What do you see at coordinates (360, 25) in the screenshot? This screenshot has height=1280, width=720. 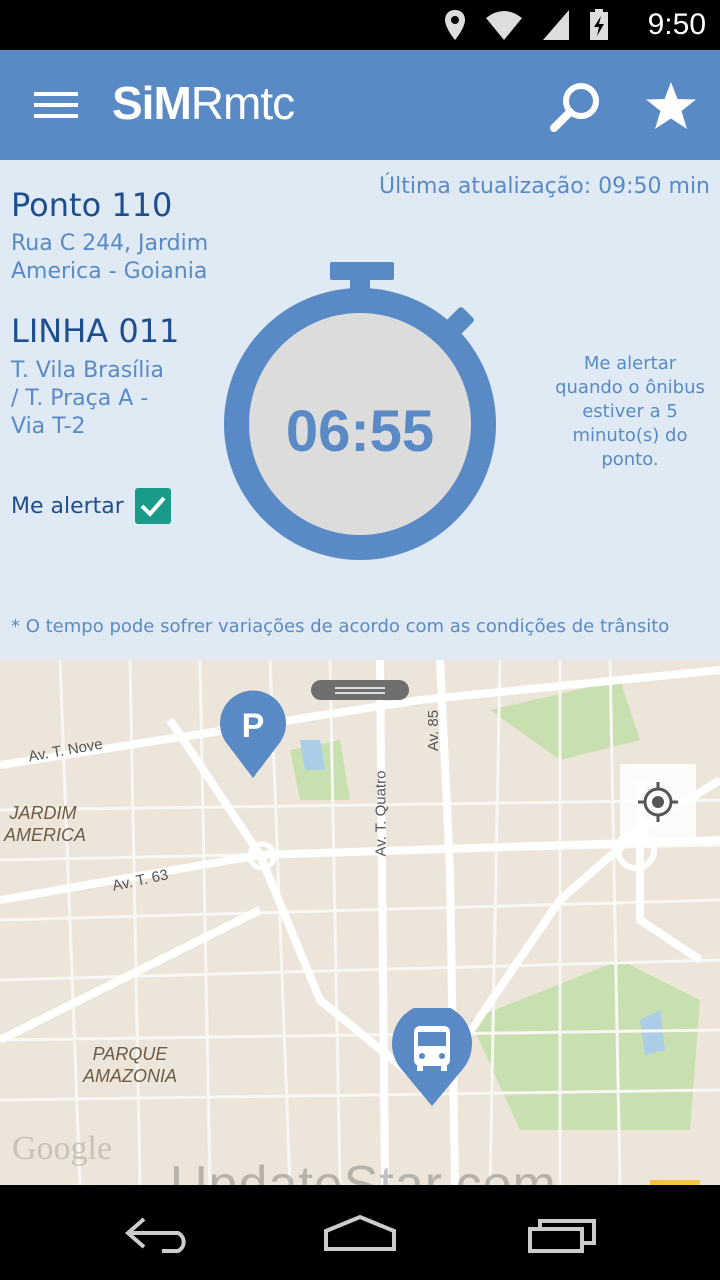 I see `status-bar: 9:50` at bounding box center [360, 25].